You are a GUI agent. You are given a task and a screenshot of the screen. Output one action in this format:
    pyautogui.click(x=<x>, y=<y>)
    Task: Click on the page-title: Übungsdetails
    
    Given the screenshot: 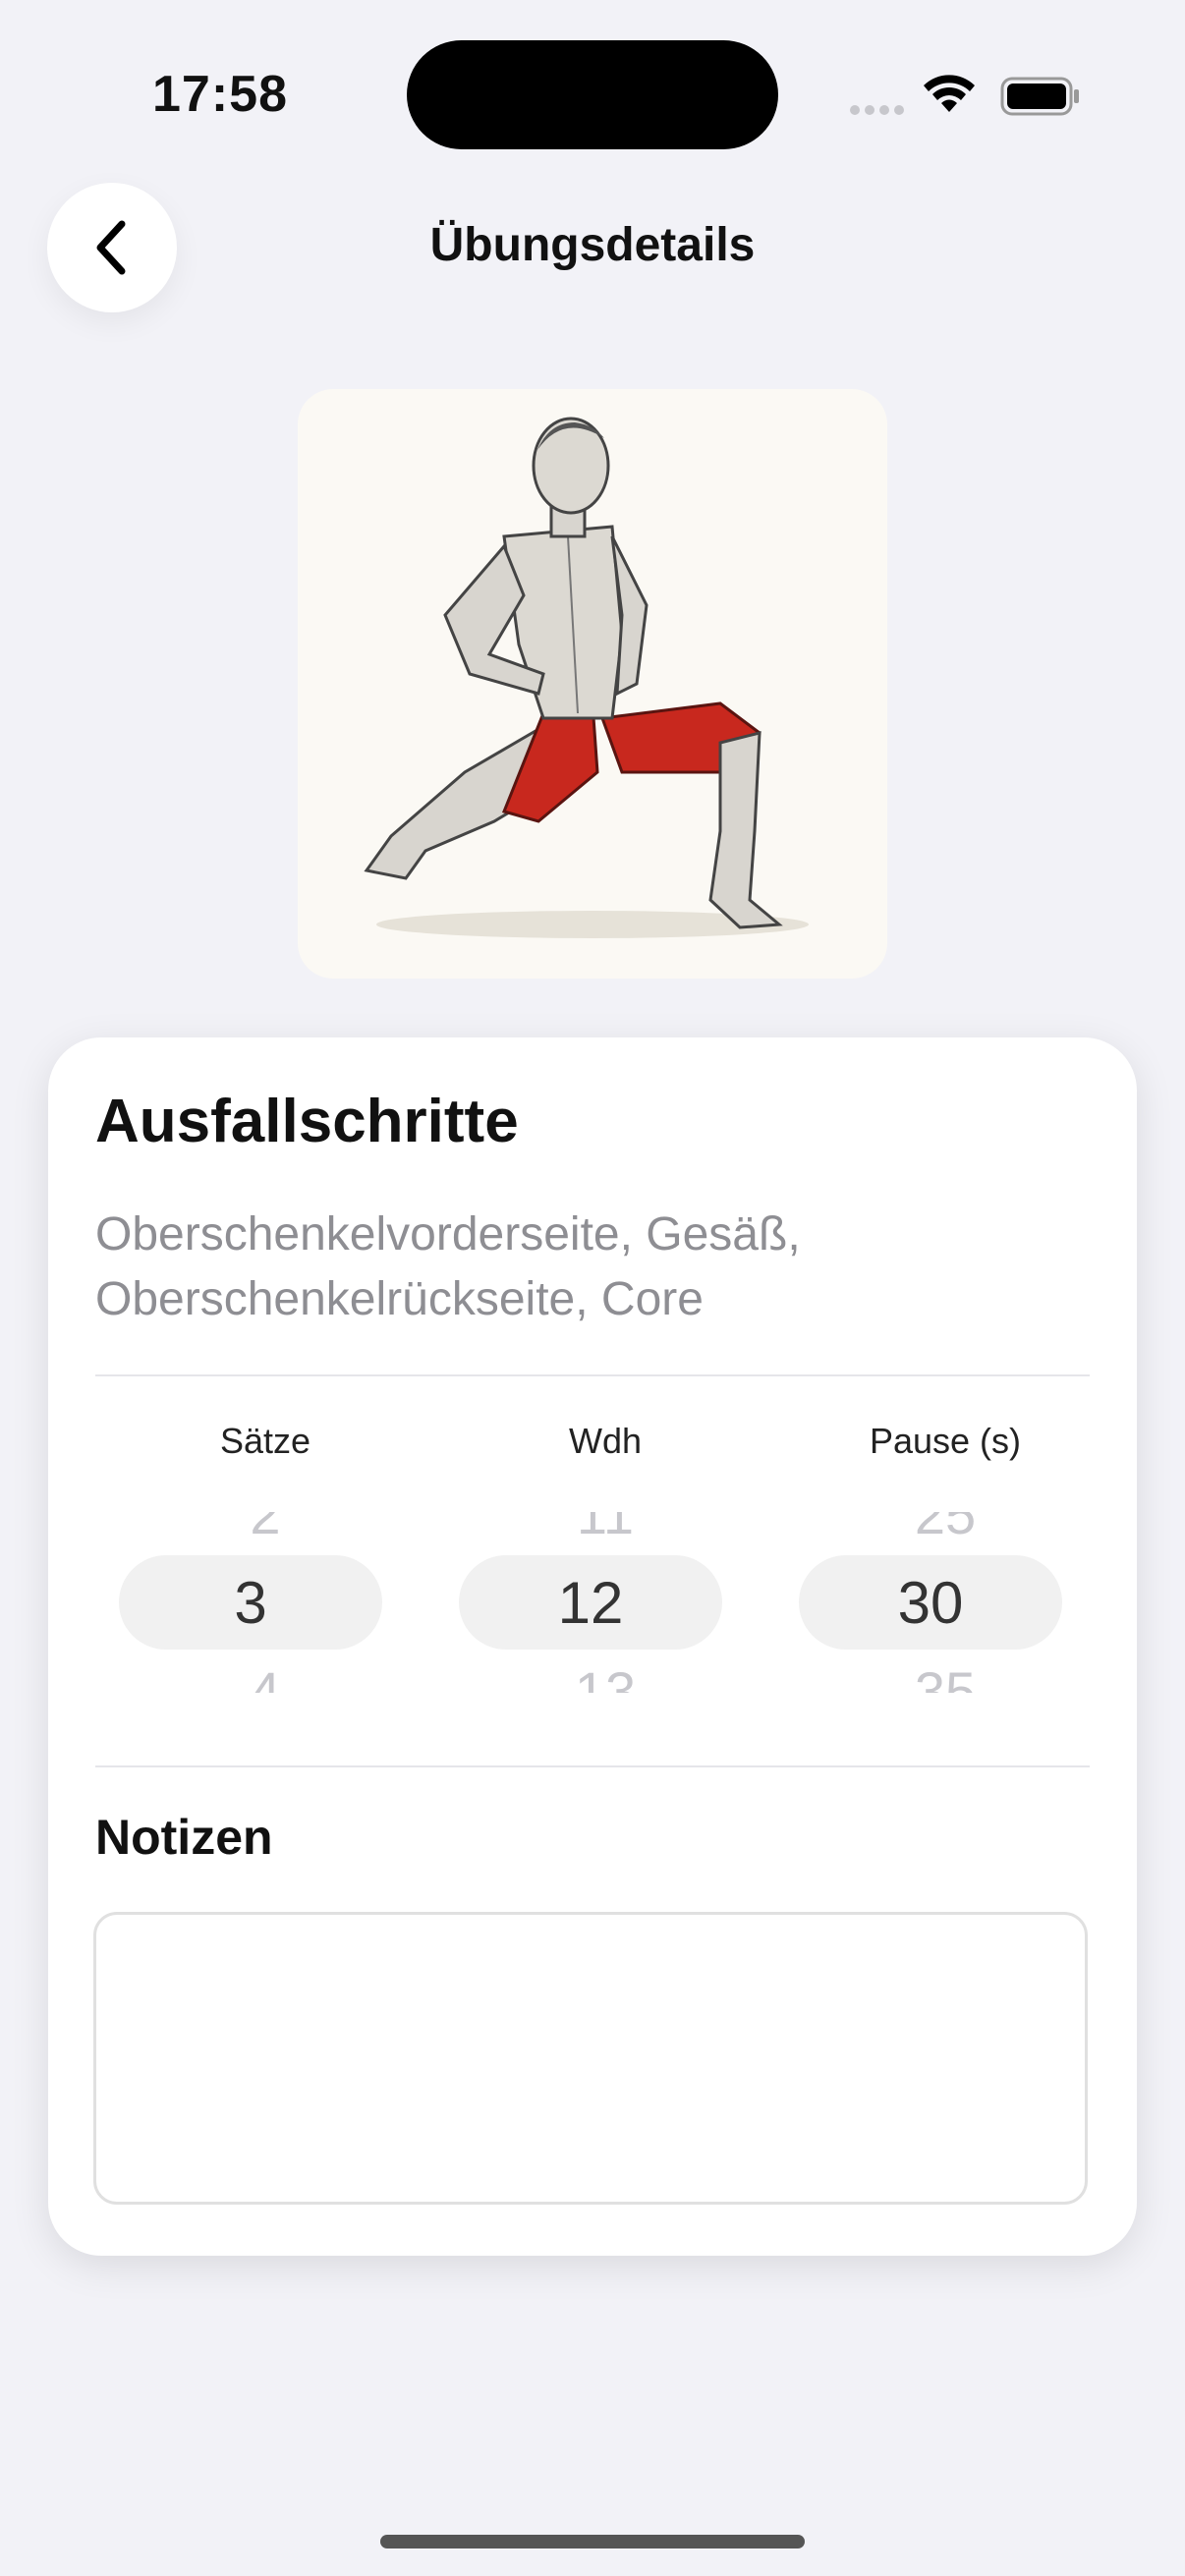 What is the action you would take?
    pyautogui.click(x=592, y=245)
    